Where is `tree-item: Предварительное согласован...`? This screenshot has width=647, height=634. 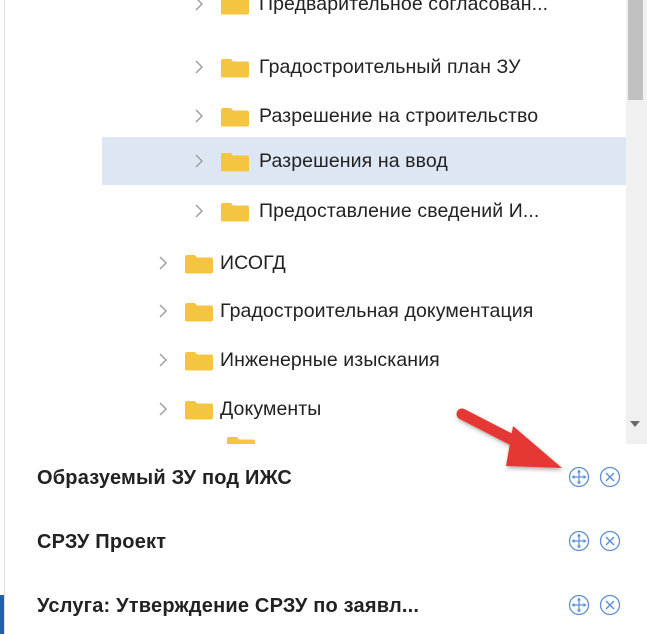
tree-item: Предварительное согласован... is located at coordinates (409, 14).